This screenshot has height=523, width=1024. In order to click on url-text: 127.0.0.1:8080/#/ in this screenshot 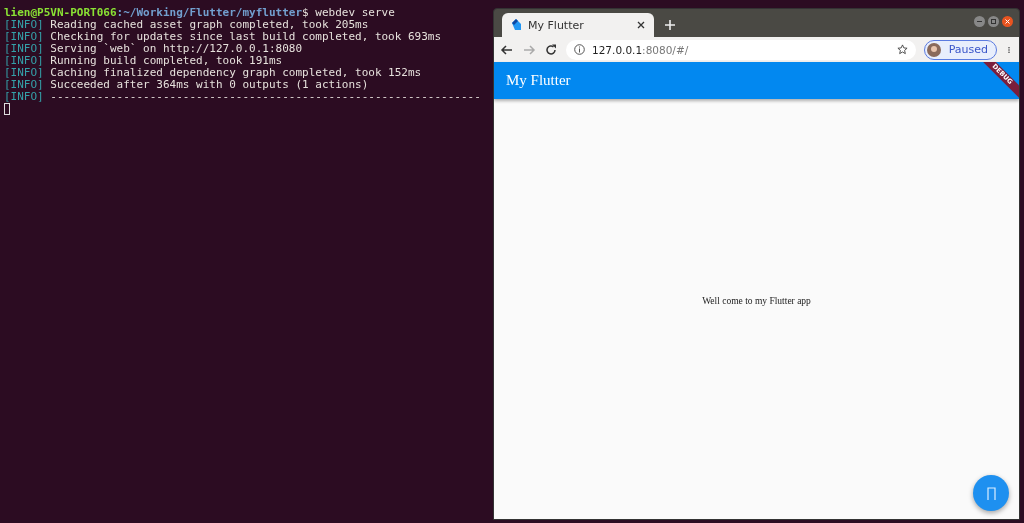, I will do `click(641, 49)`.